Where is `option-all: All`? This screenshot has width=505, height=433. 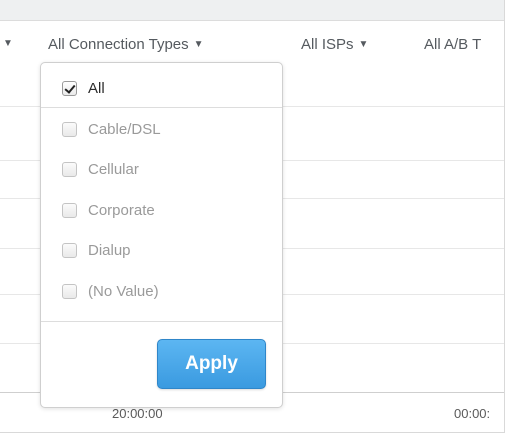 option-all: All is located at coordinates (83, 88).